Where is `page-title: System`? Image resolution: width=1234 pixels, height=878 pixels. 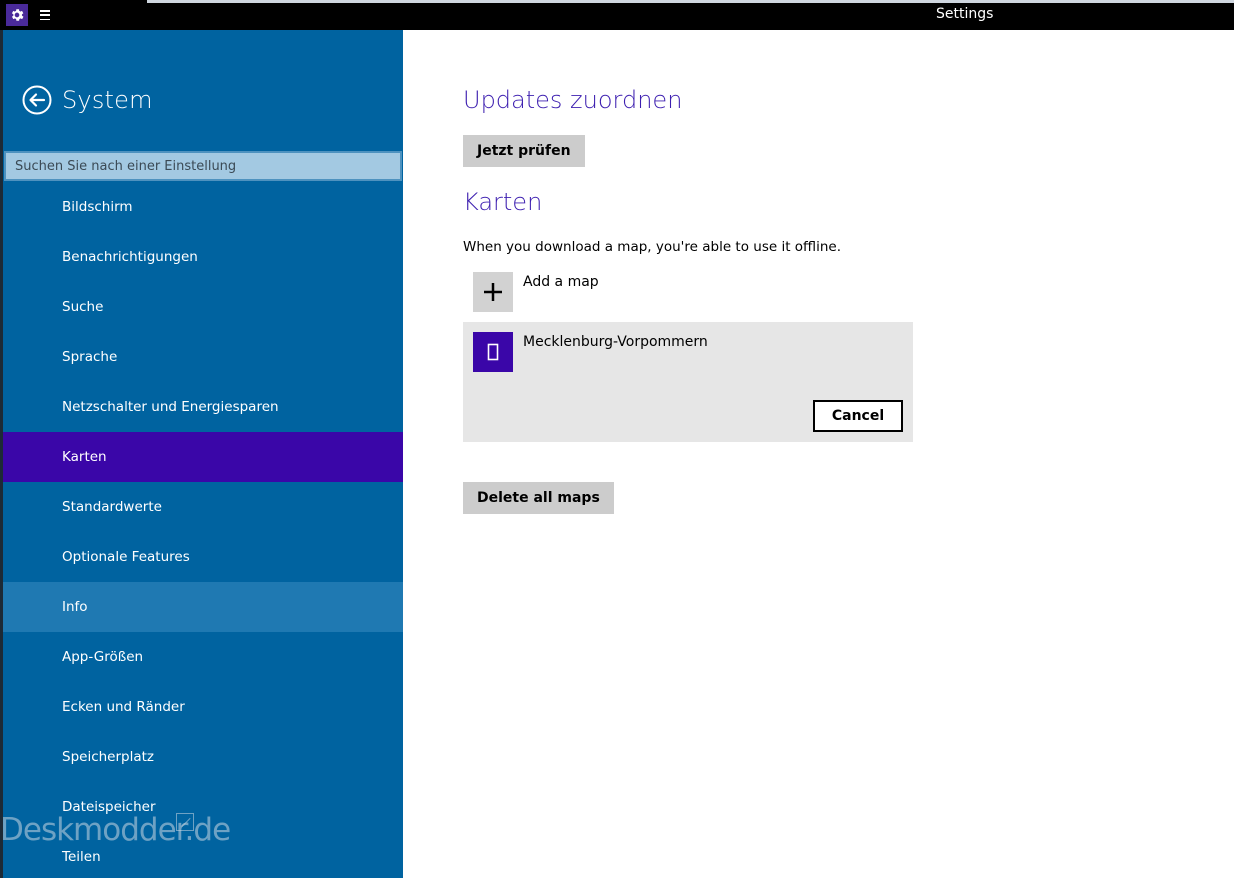
page-title: System is located at coordinates (107, 100).